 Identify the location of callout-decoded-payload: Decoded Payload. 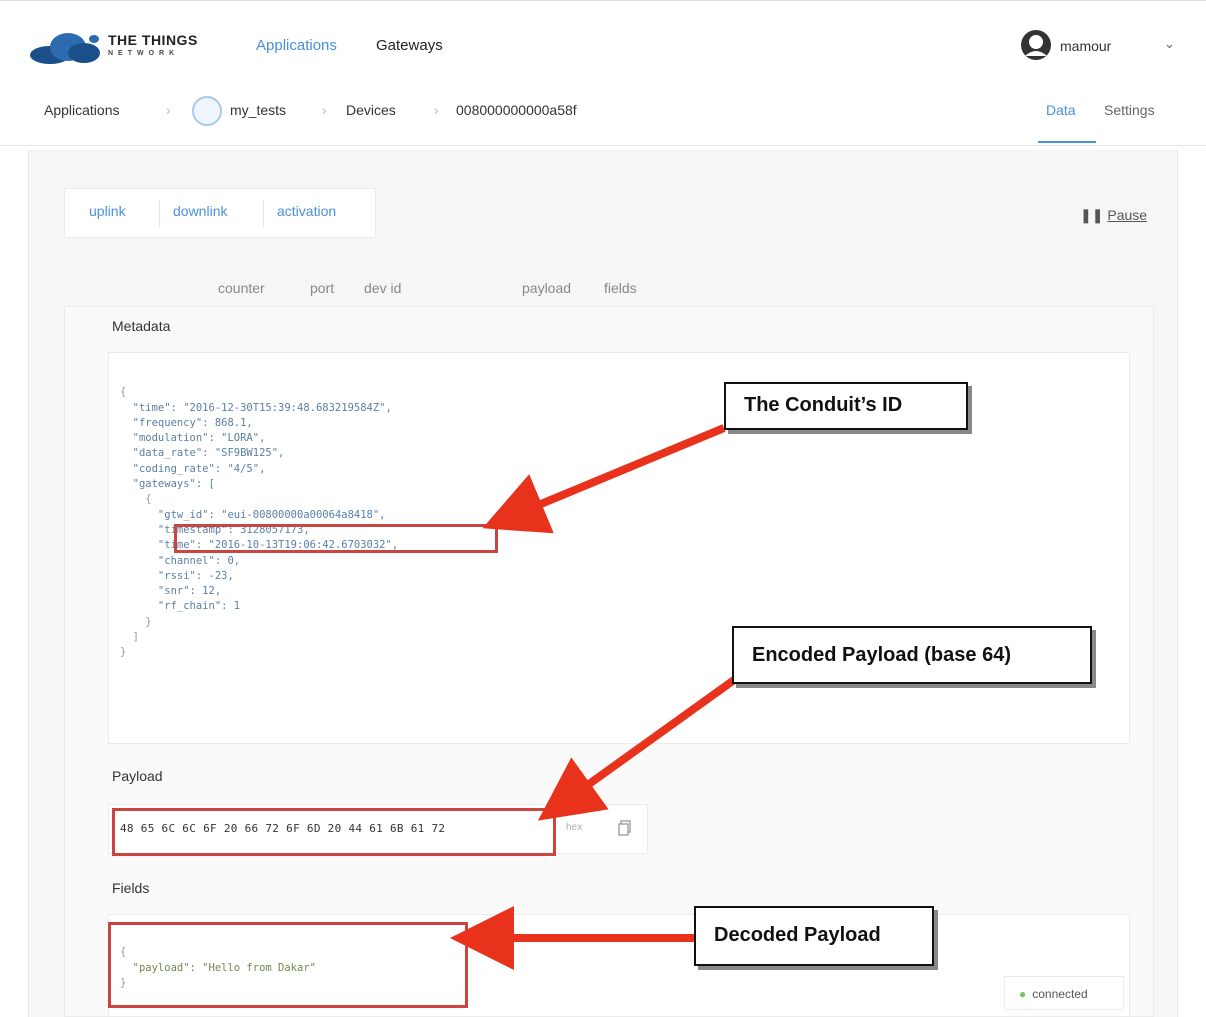
(814, 936).